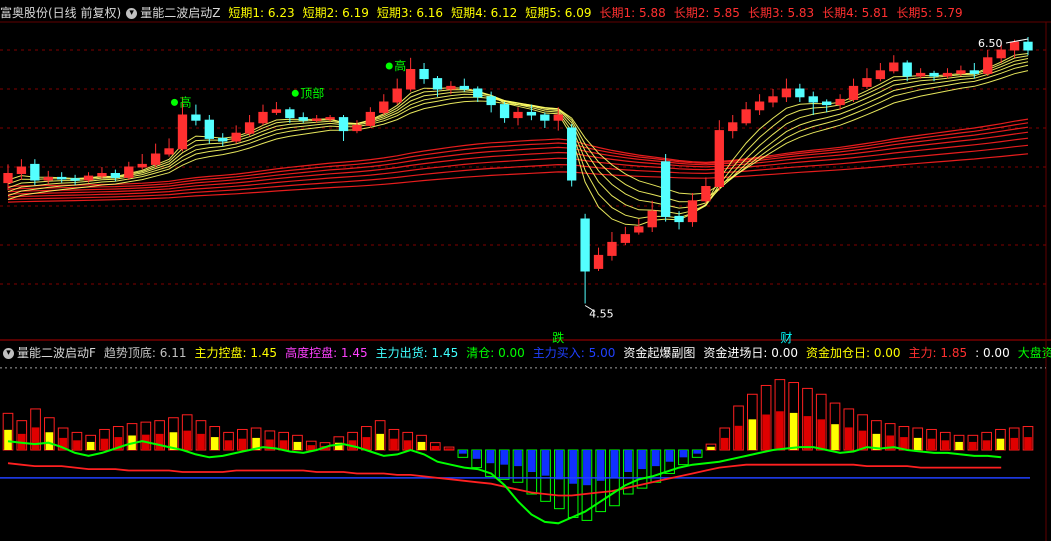 Image resolution: width=1051 pixels, height=541 pixels. What do you see at coordinates (400, 65) in the screenshot?
I see `annotation-2: 高` at bounding box center [400, 65].